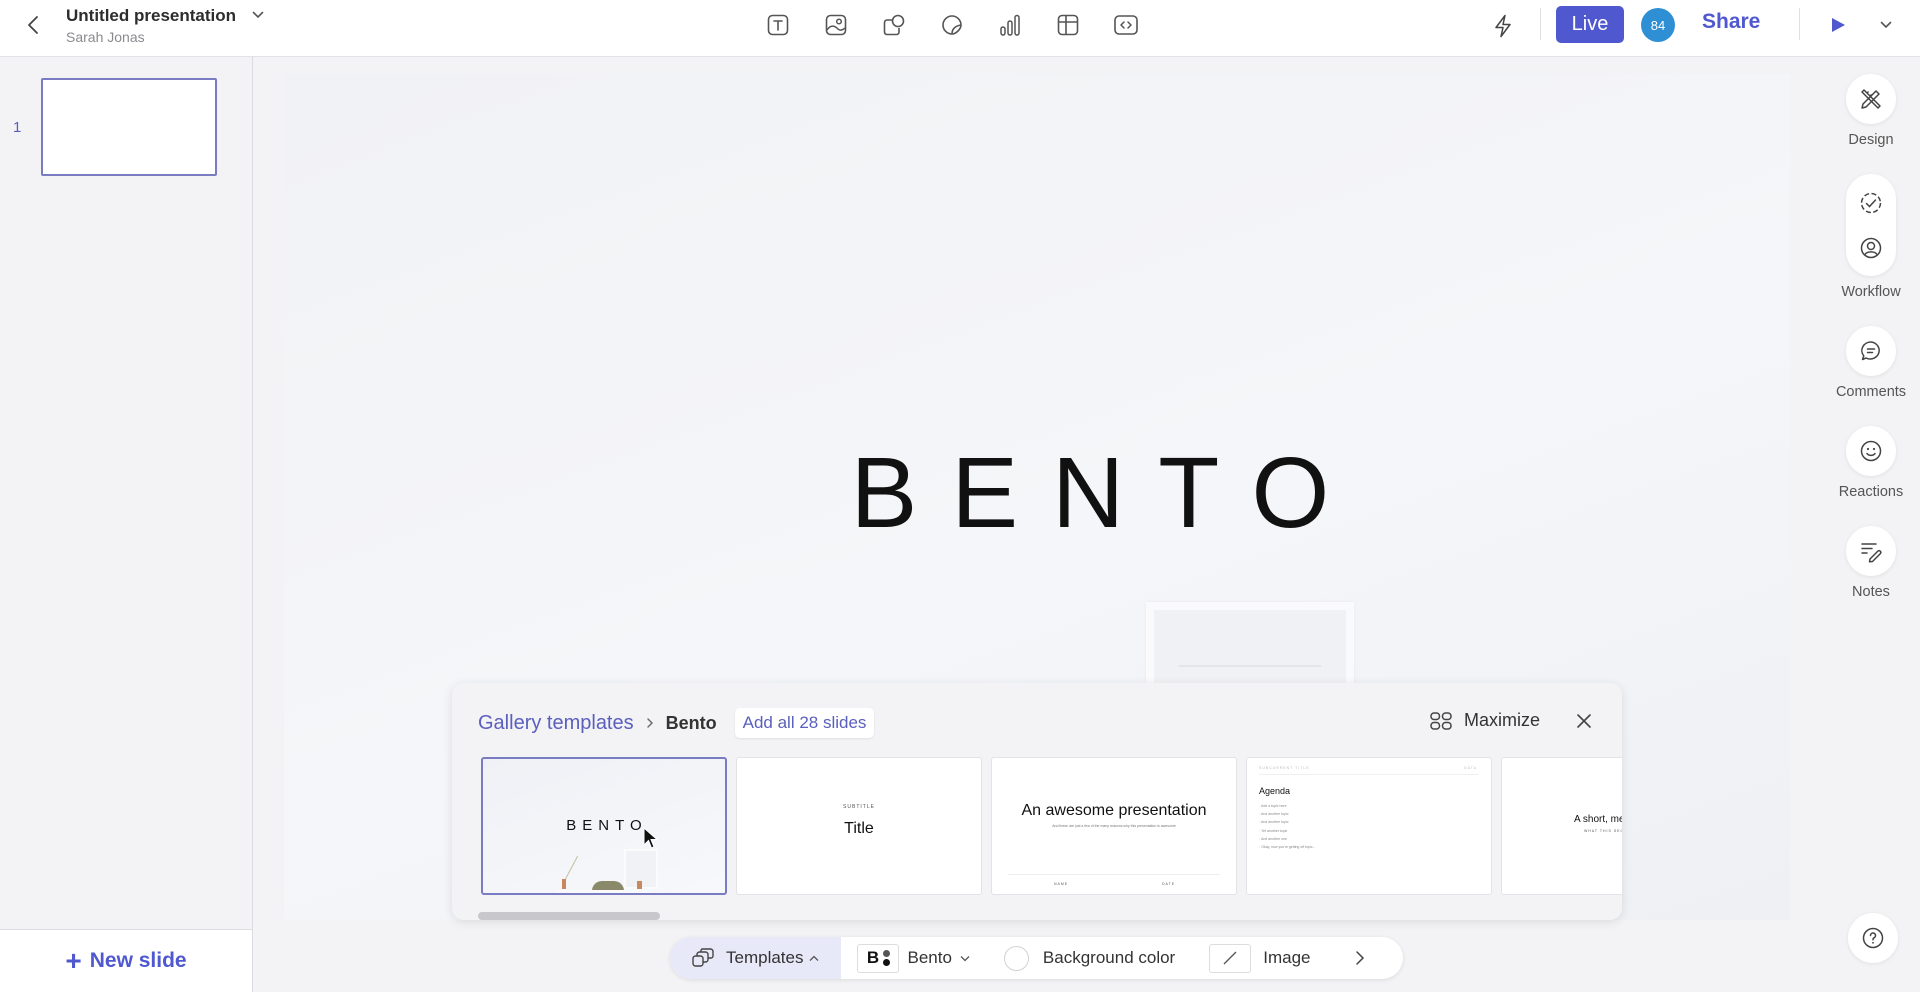 The image size is (1920, 992). I want to click on slides-sidebar: 1 + New slide, so click(126, 524).